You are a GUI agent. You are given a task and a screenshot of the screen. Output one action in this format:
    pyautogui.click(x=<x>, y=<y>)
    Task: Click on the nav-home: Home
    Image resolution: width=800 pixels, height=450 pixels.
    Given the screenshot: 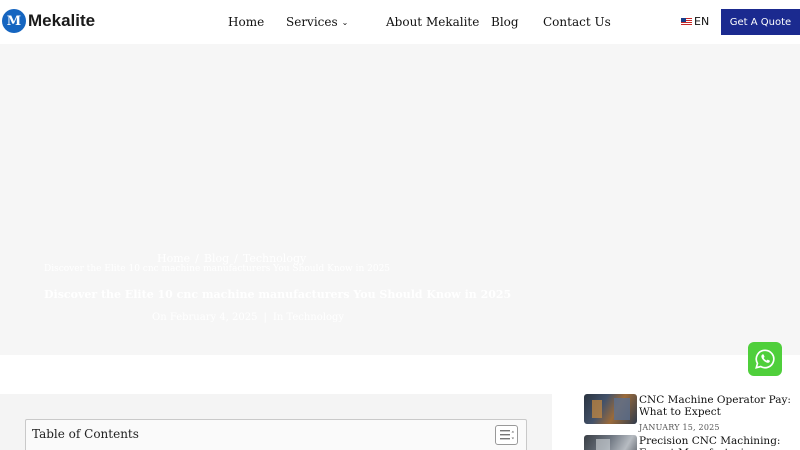 What is the action you would take?
    pyautogui.click(x=246, y=22)
    